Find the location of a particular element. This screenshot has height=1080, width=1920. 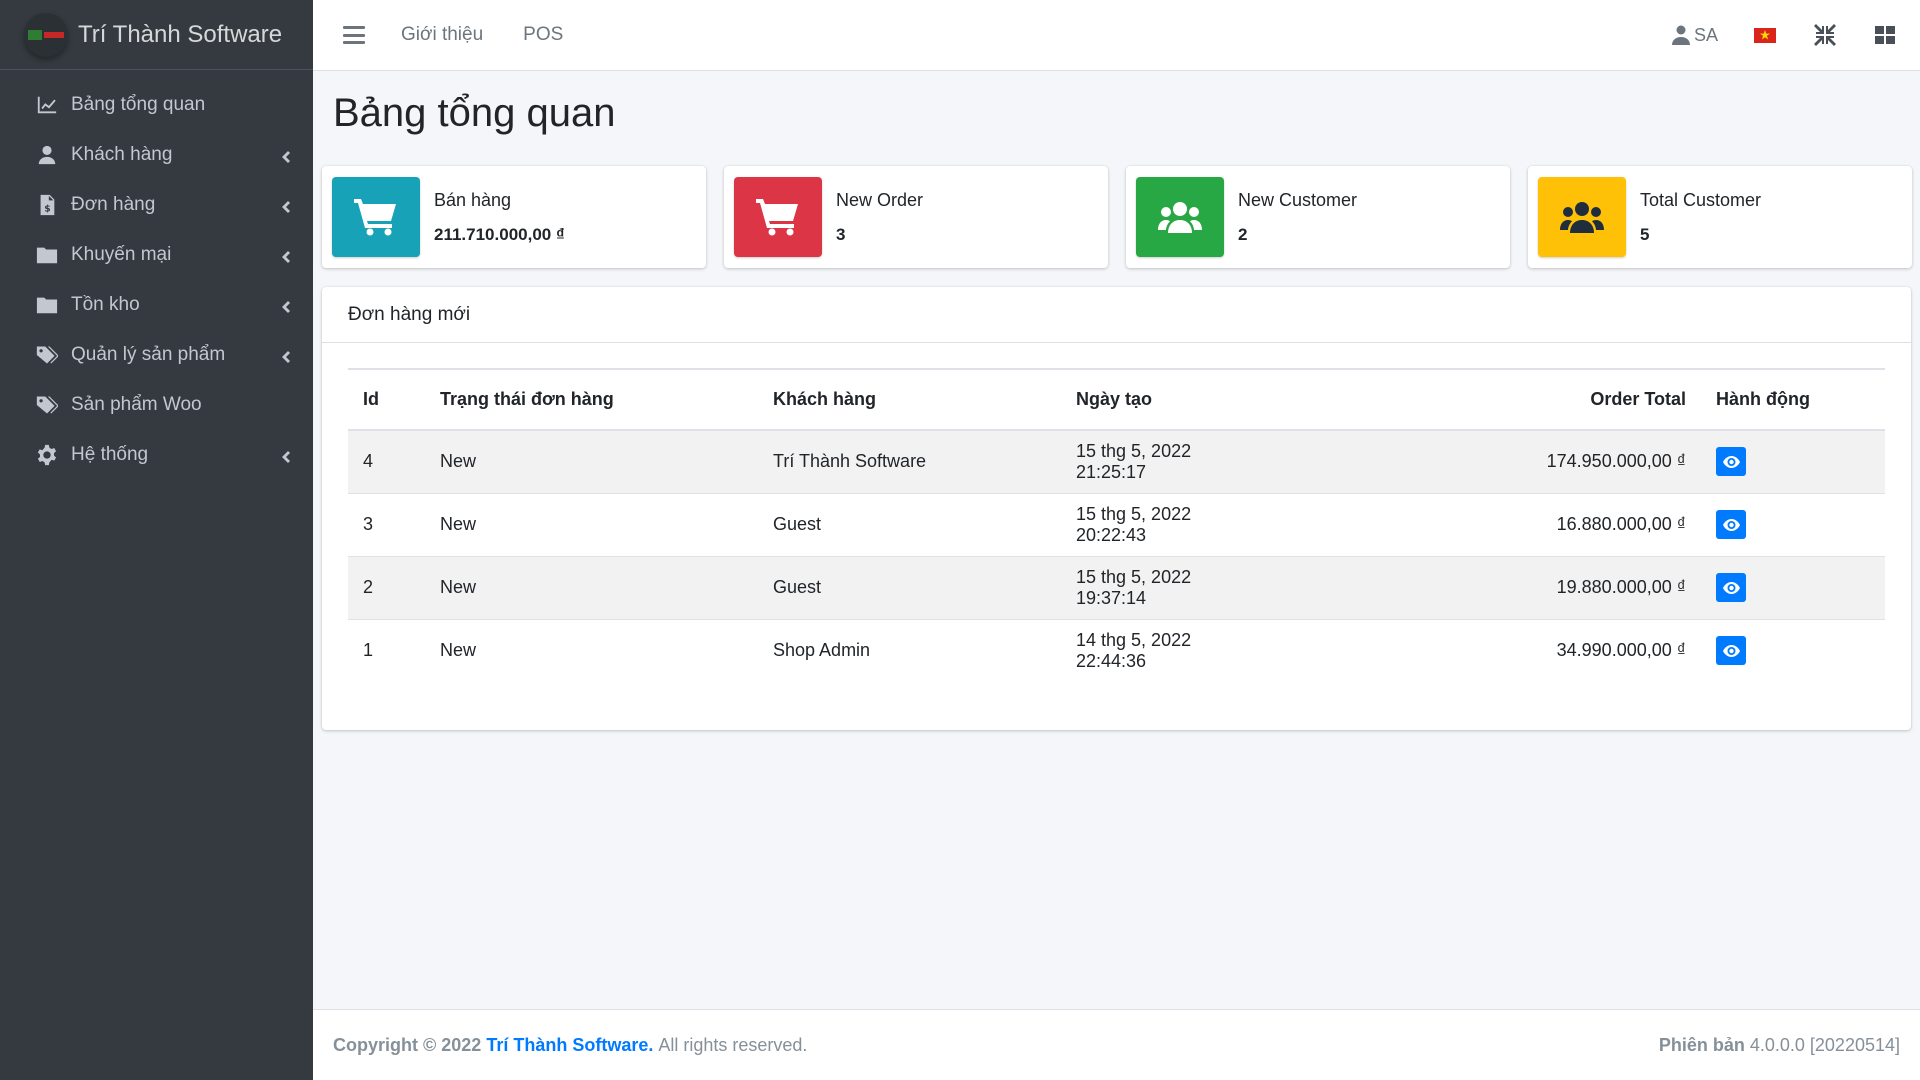

invoice-icon: $ is located at coordinates (47, 205).